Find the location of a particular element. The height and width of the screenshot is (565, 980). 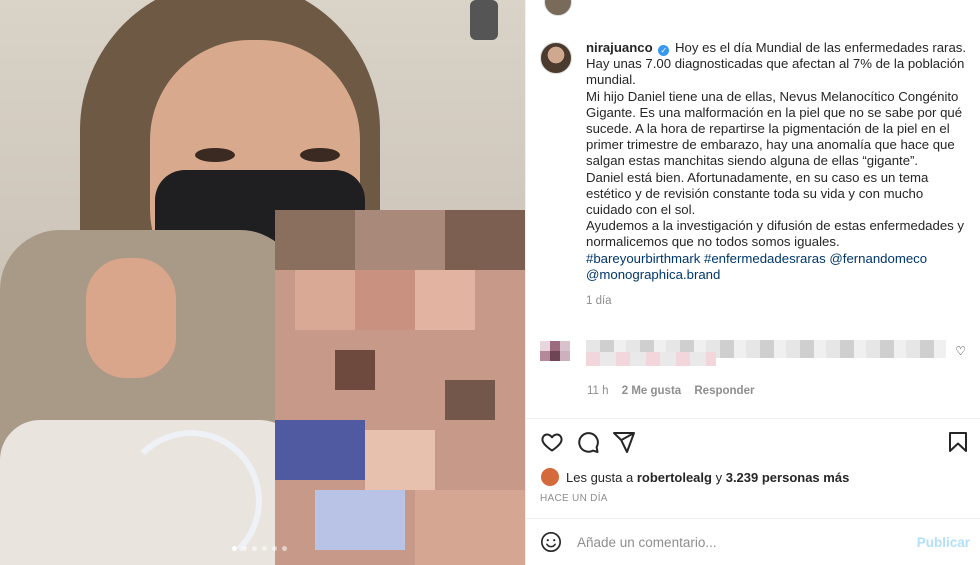

action-bar is located at coordinates (755, 442).